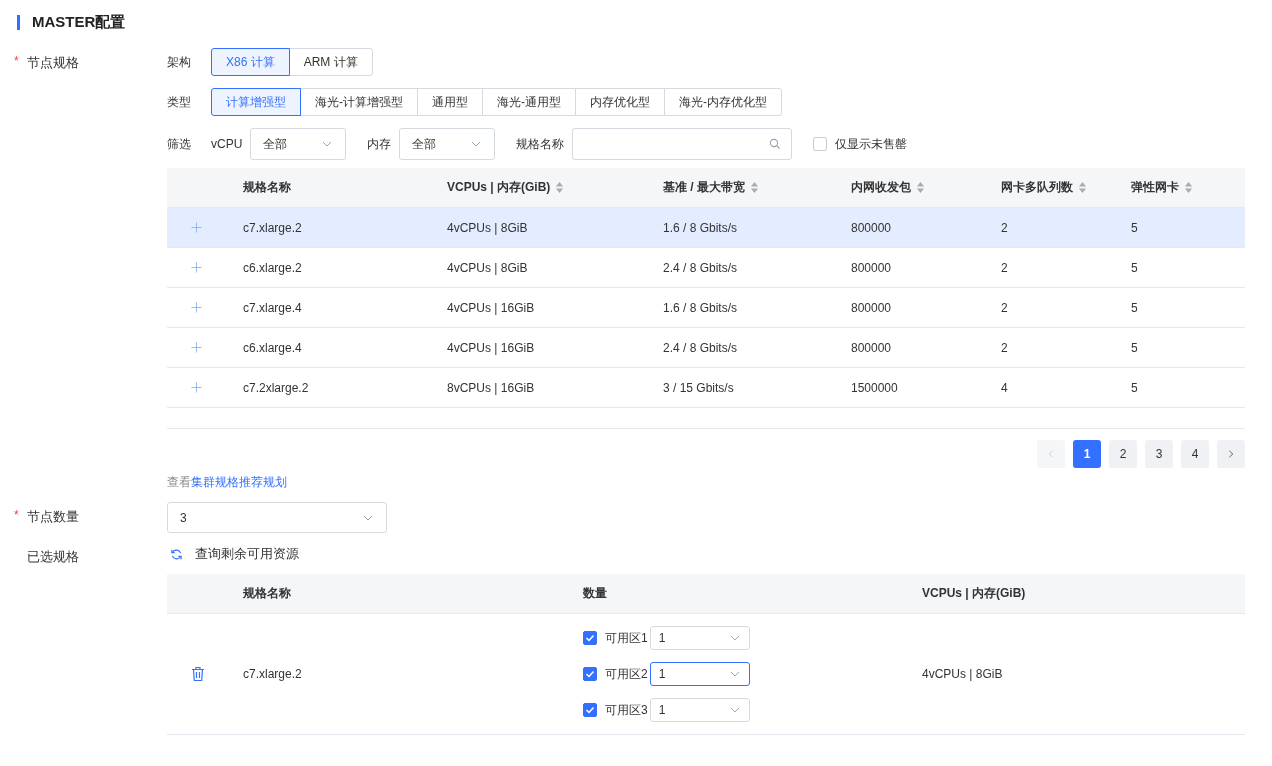 This screenshot has width=1272, height=766. I want to click on page-button: 2, so click(1123, 454).